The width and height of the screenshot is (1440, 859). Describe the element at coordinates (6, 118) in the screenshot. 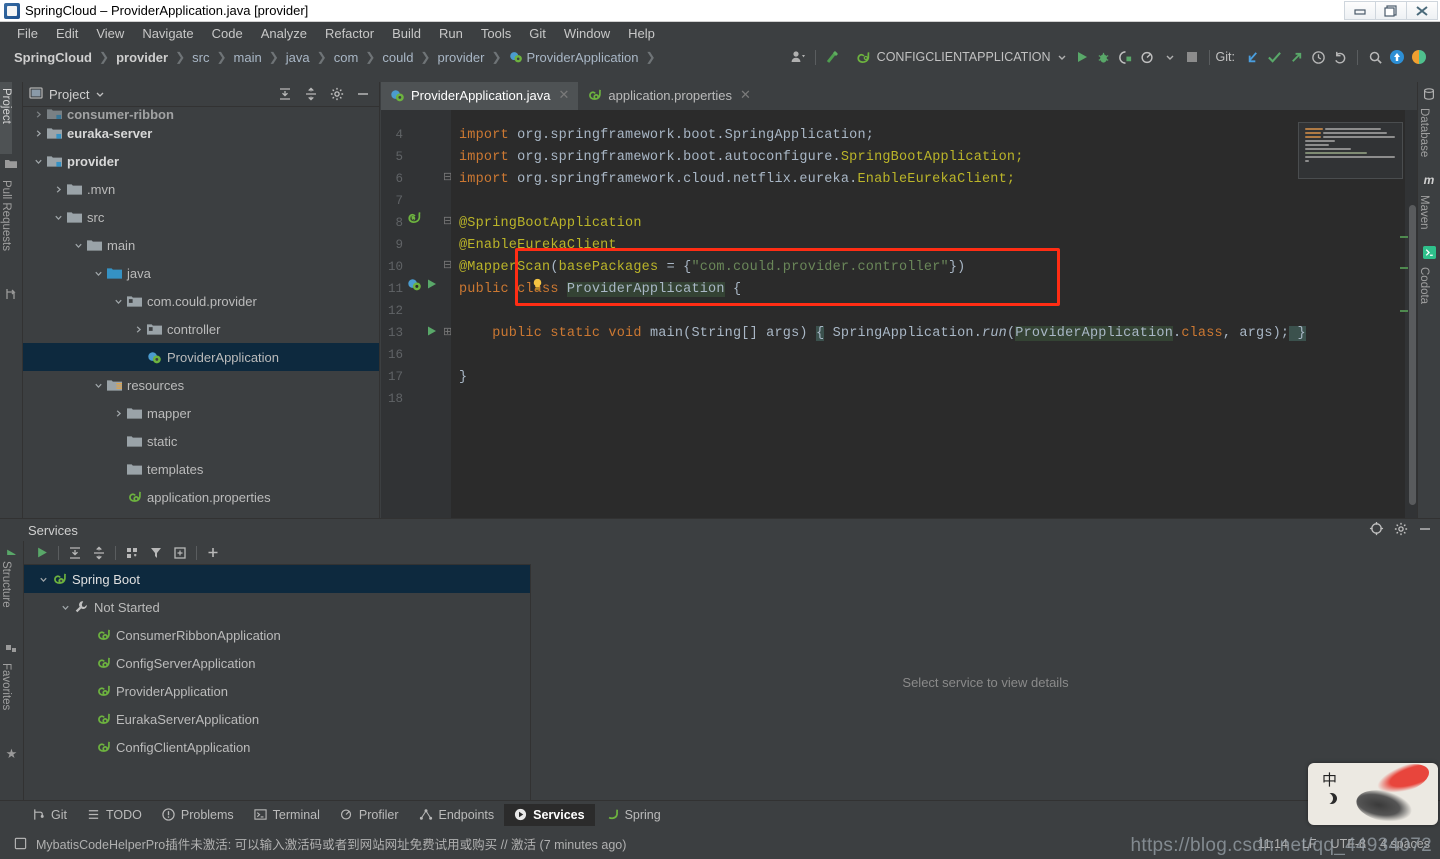

I see `tool-window-button-project: Project` at that location.